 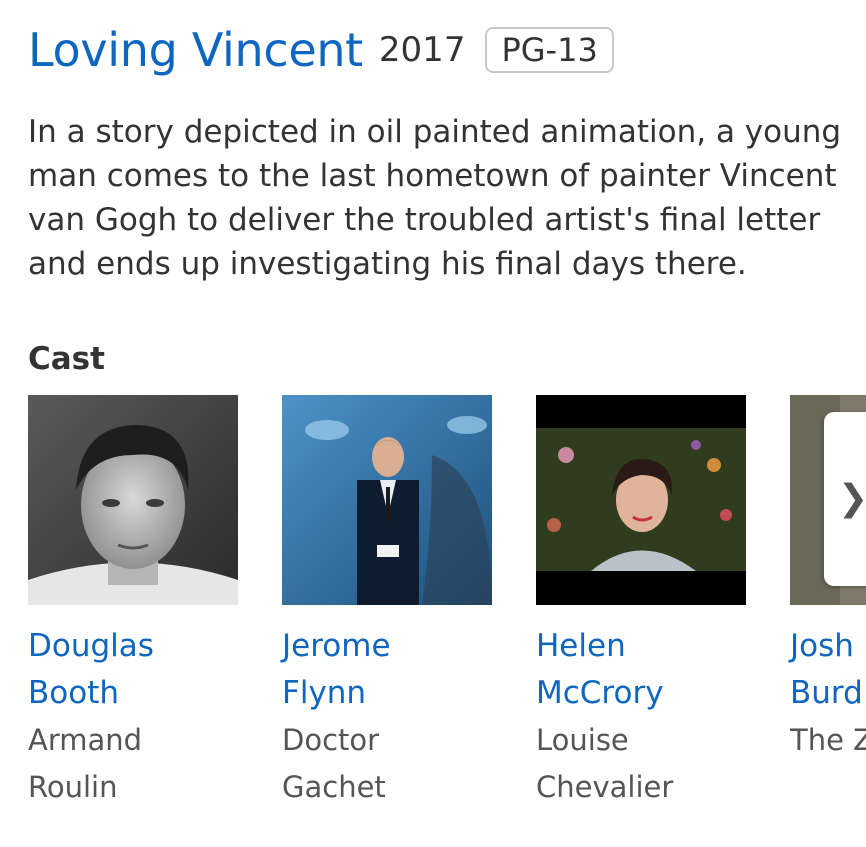 I want to click on carousel-next-button: ❯, so click(x=845, y=499).